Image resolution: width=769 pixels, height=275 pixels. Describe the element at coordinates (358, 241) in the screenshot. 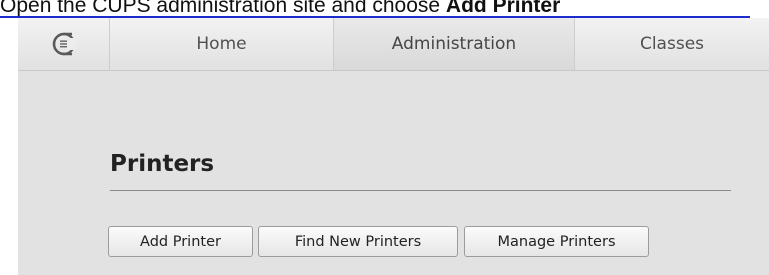

I see `find-new-printers-button: Find New Printers` at that location.